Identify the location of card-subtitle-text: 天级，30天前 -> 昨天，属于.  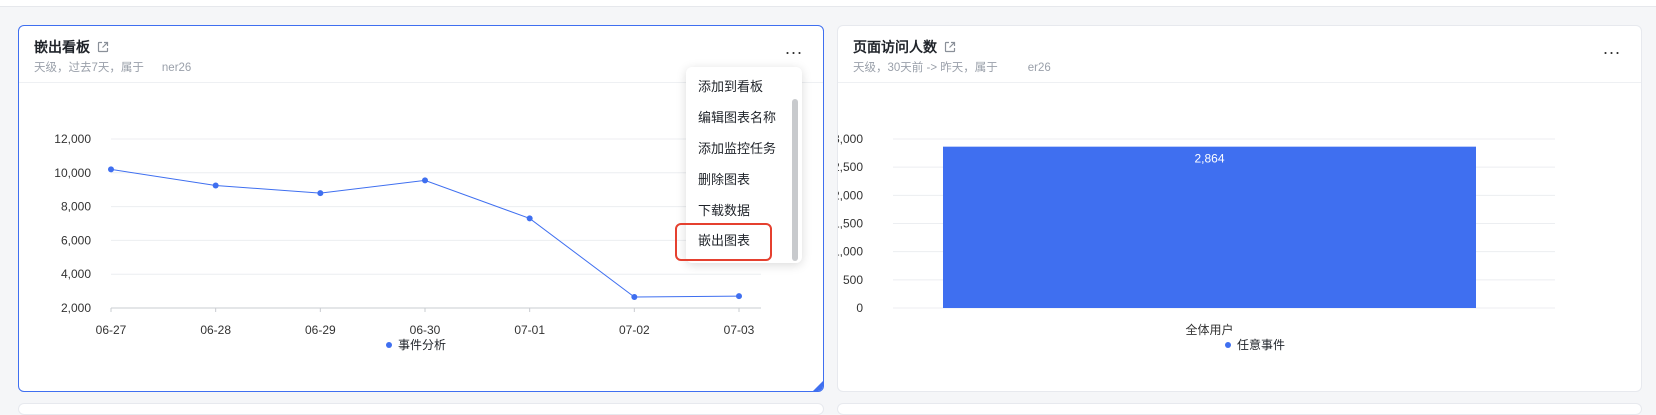
(925, 68).